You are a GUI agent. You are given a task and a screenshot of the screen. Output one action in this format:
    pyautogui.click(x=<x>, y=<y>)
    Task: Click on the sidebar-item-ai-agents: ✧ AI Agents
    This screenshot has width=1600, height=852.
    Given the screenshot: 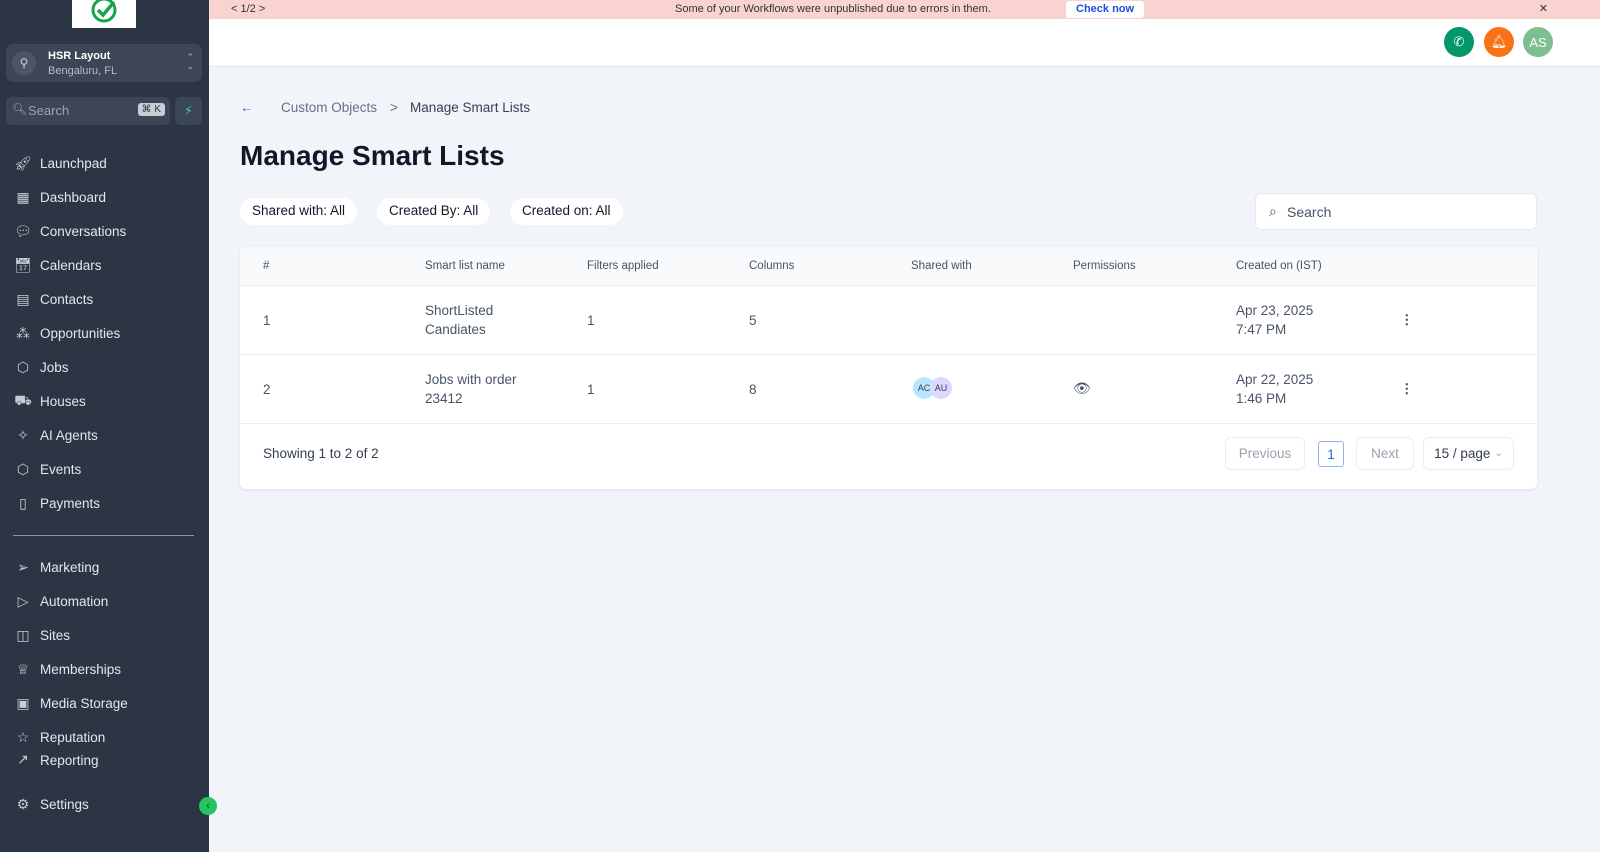 What is the action you would take?
    pyautogui.click(x=104, y=435)
    